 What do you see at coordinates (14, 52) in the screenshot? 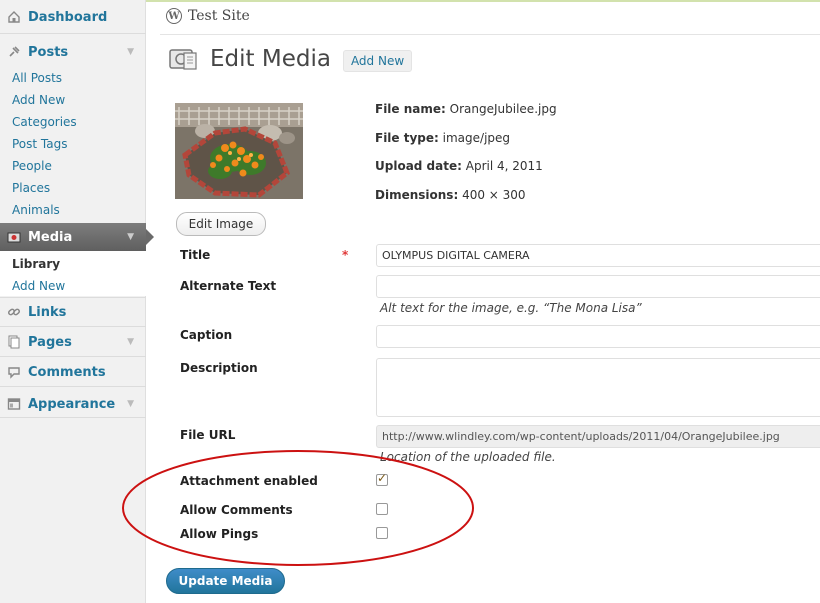
I see `posts-pin-icon` at bounding box center [14, 52].